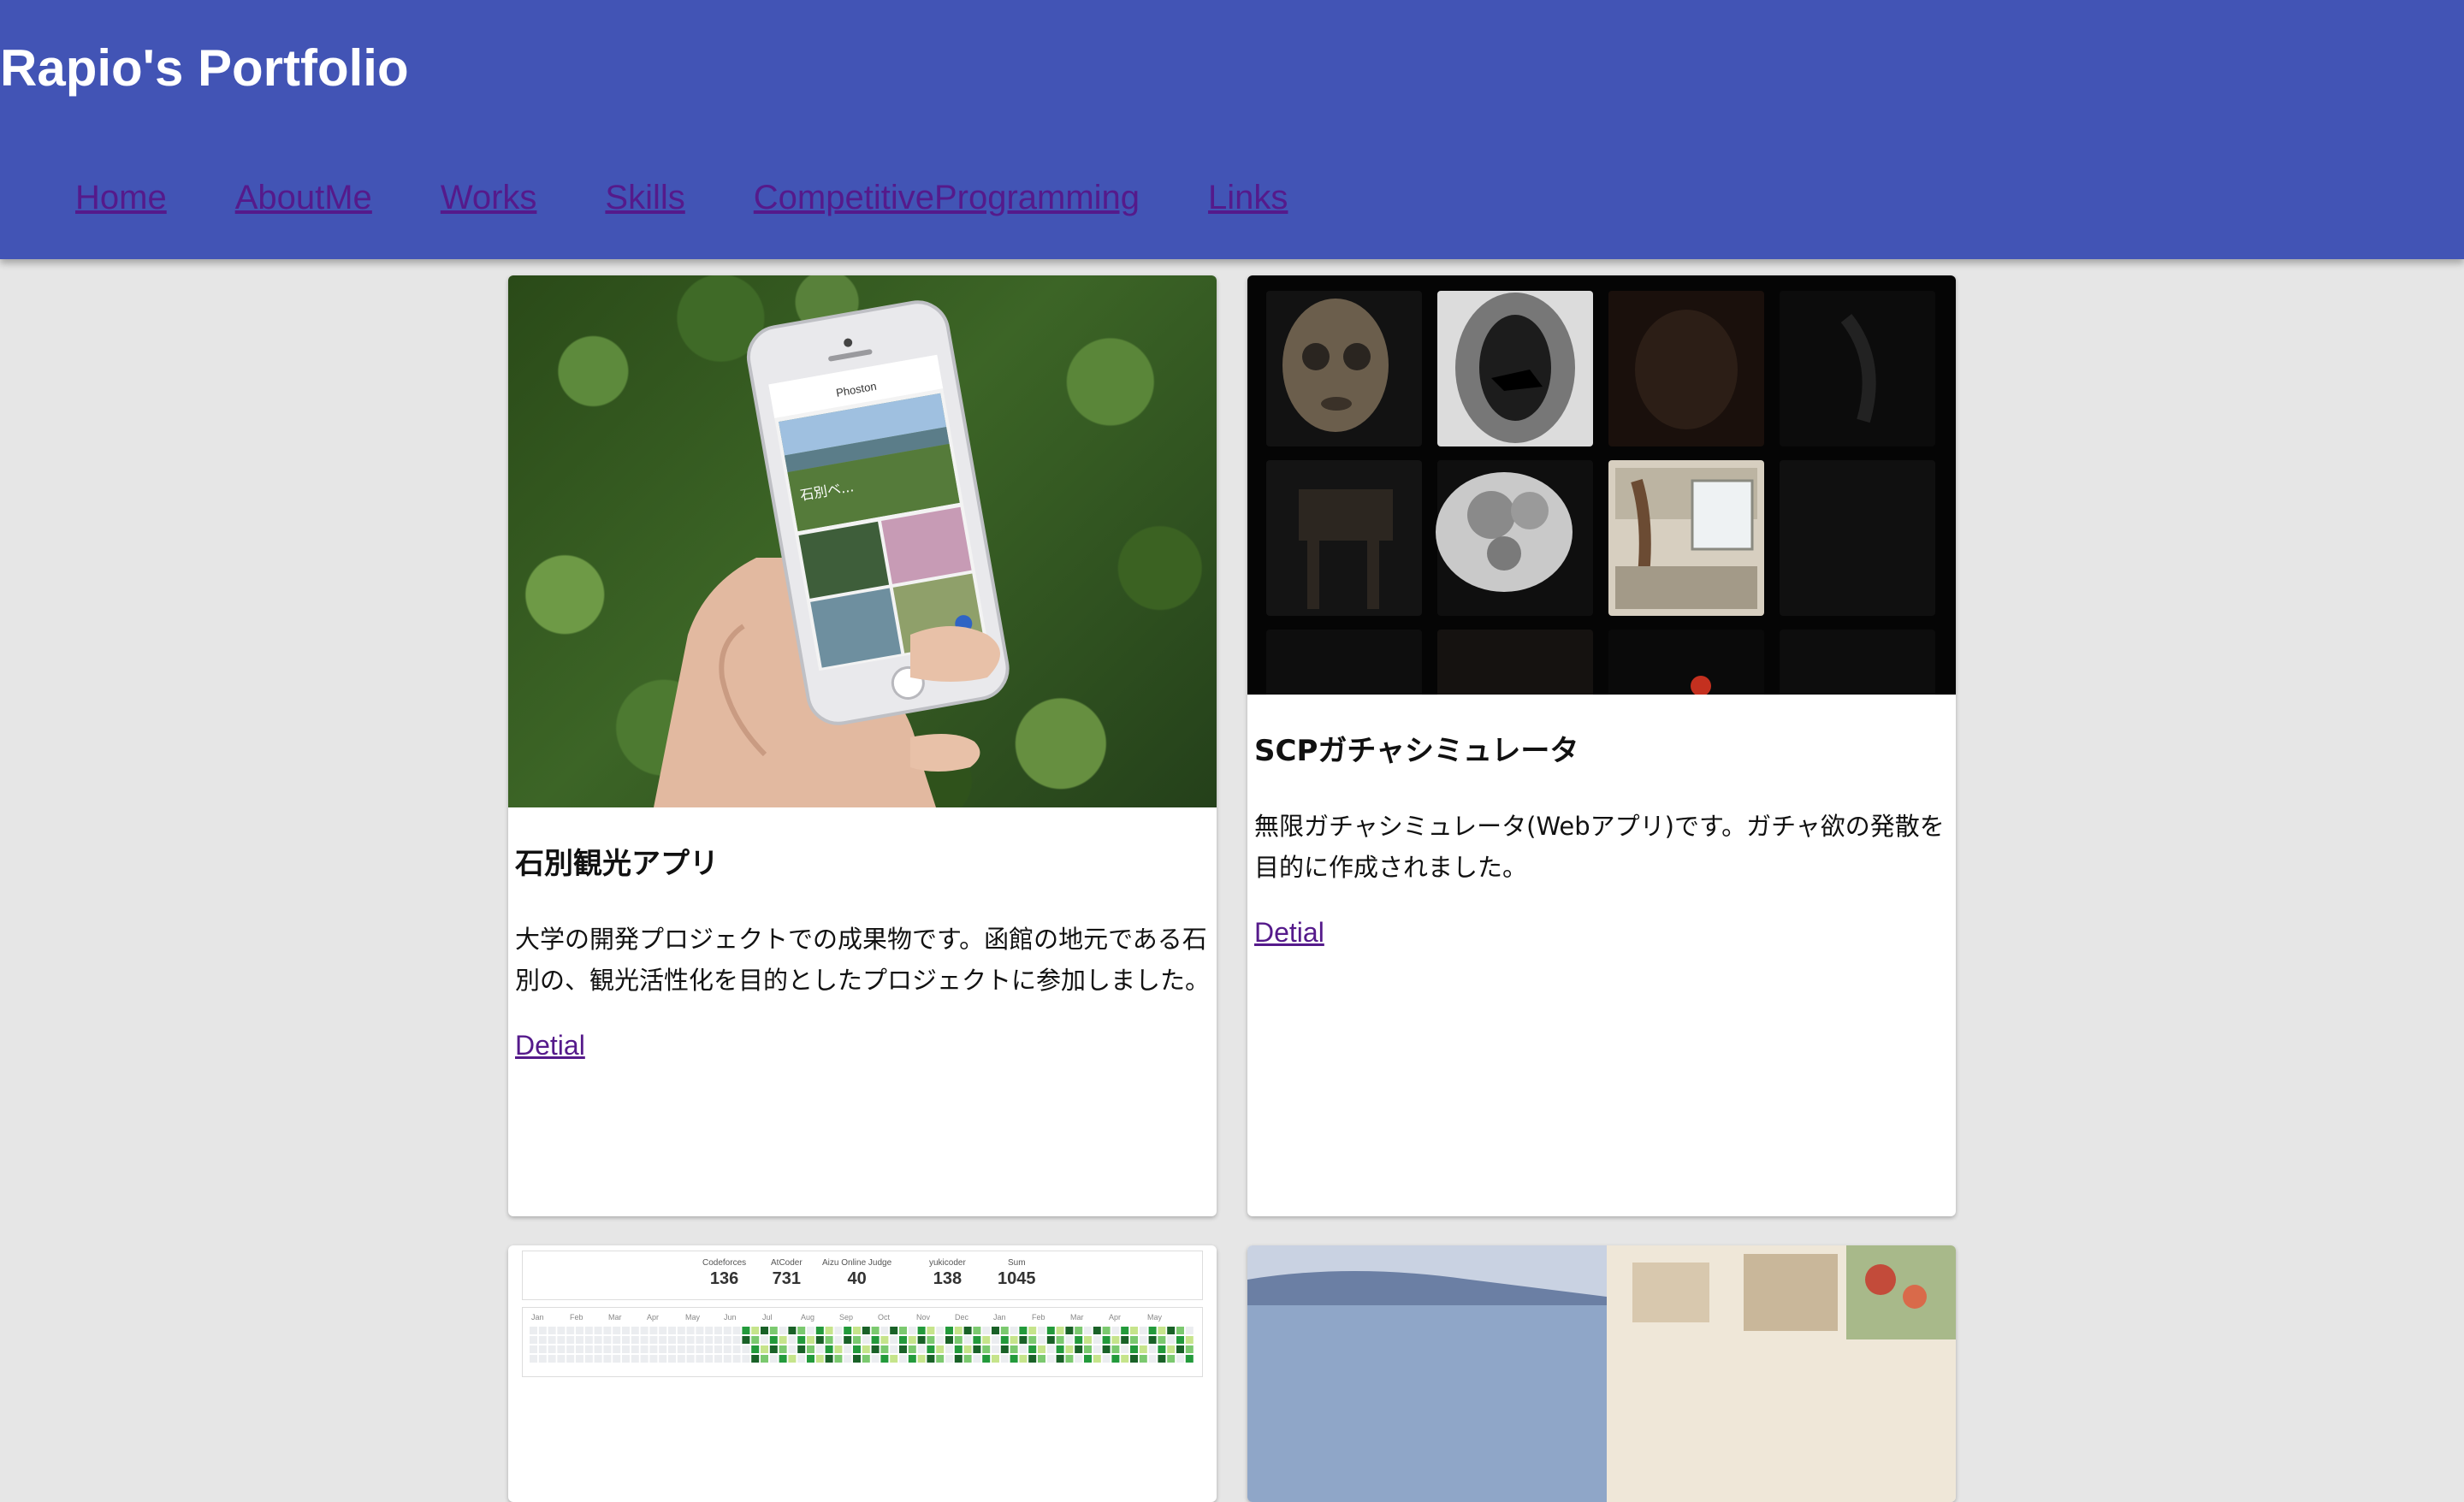 The height and width of the screenshot is (1502, 2464). What do you see at coordinates (1601, 1373) in the screenshot?
I see `work-card-landscape` at bounding box center [1601, 1373].